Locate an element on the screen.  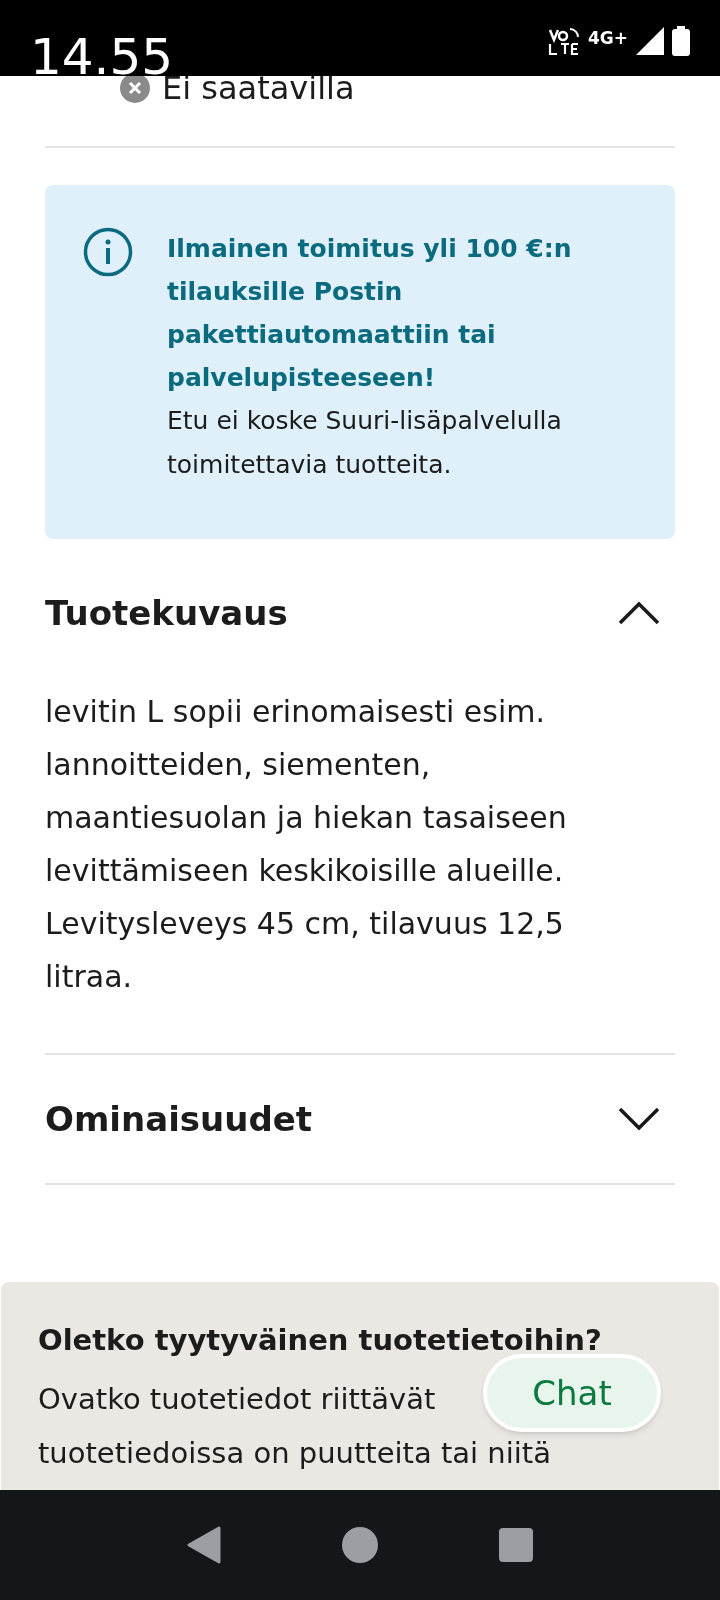
accordion-header: Ominaisuudet is located at coordinates (360, 1119).